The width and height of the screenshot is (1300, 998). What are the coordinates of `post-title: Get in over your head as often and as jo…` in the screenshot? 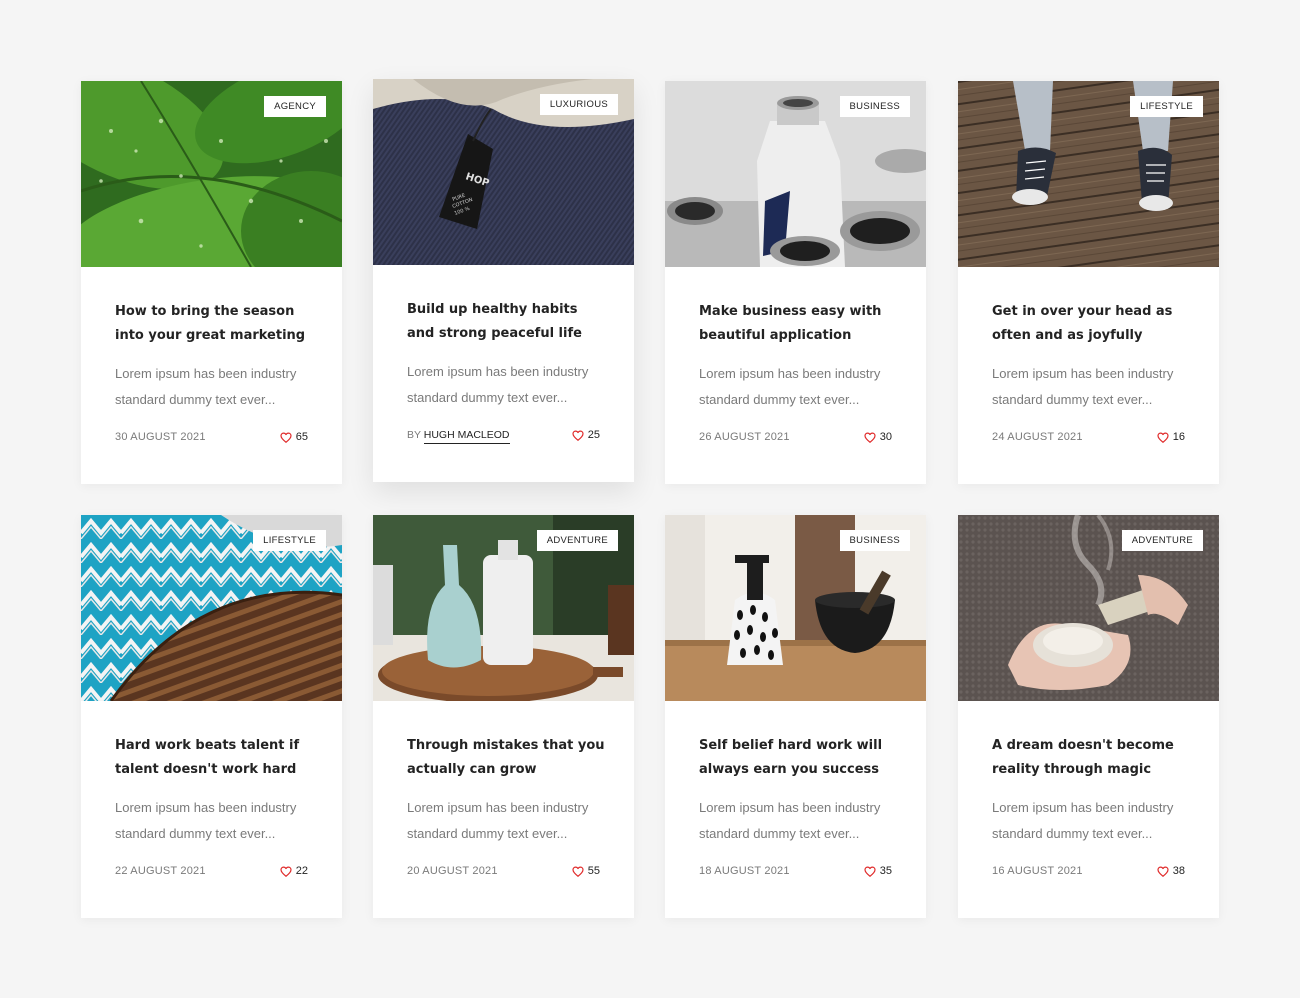 It's located at (1092, 324).